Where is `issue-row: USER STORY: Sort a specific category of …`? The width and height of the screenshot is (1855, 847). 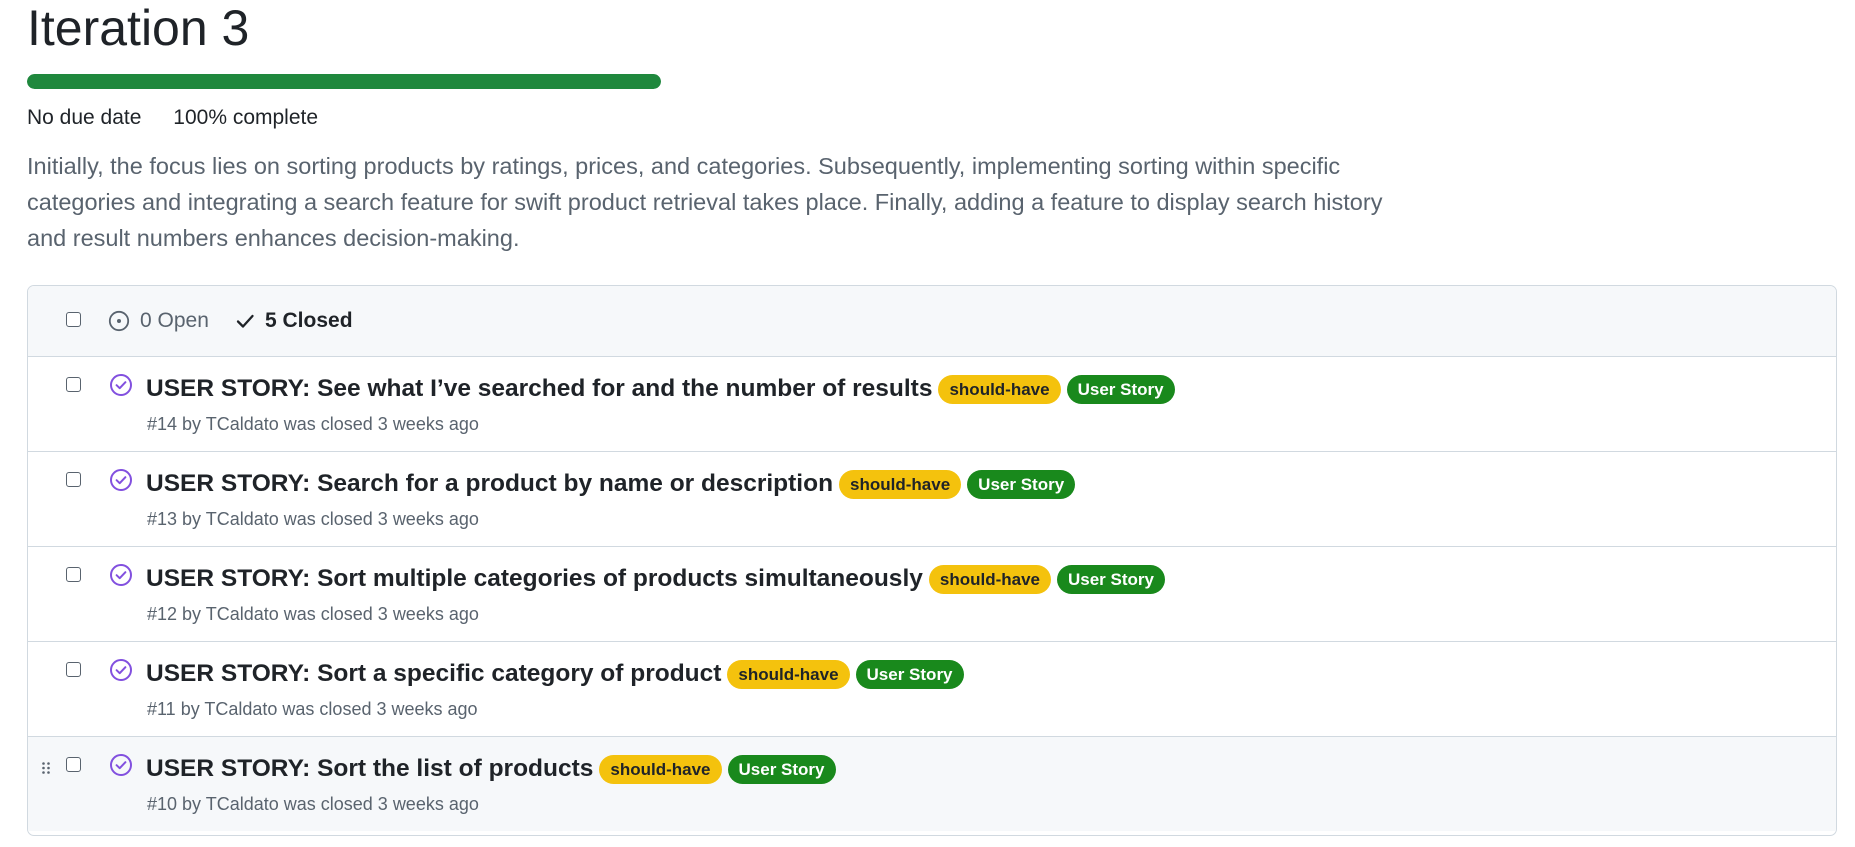
issue-row: USER STORY: Sort a specific category of … is located at coordinates (932, 689).